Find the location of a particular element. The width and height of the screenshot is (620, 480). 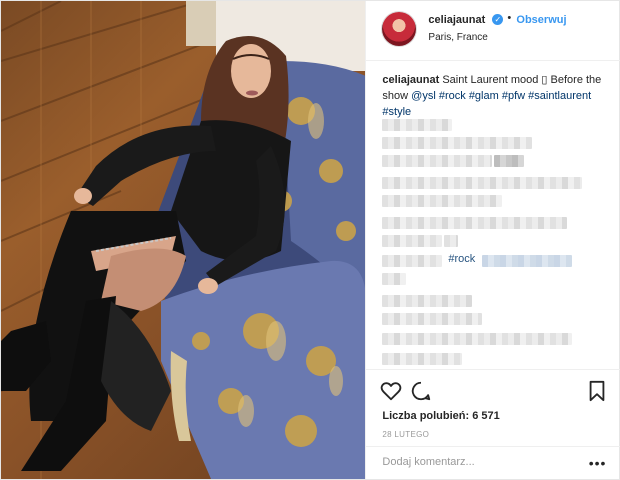

location-link: Paris, France is located at coordinates (457, 37).